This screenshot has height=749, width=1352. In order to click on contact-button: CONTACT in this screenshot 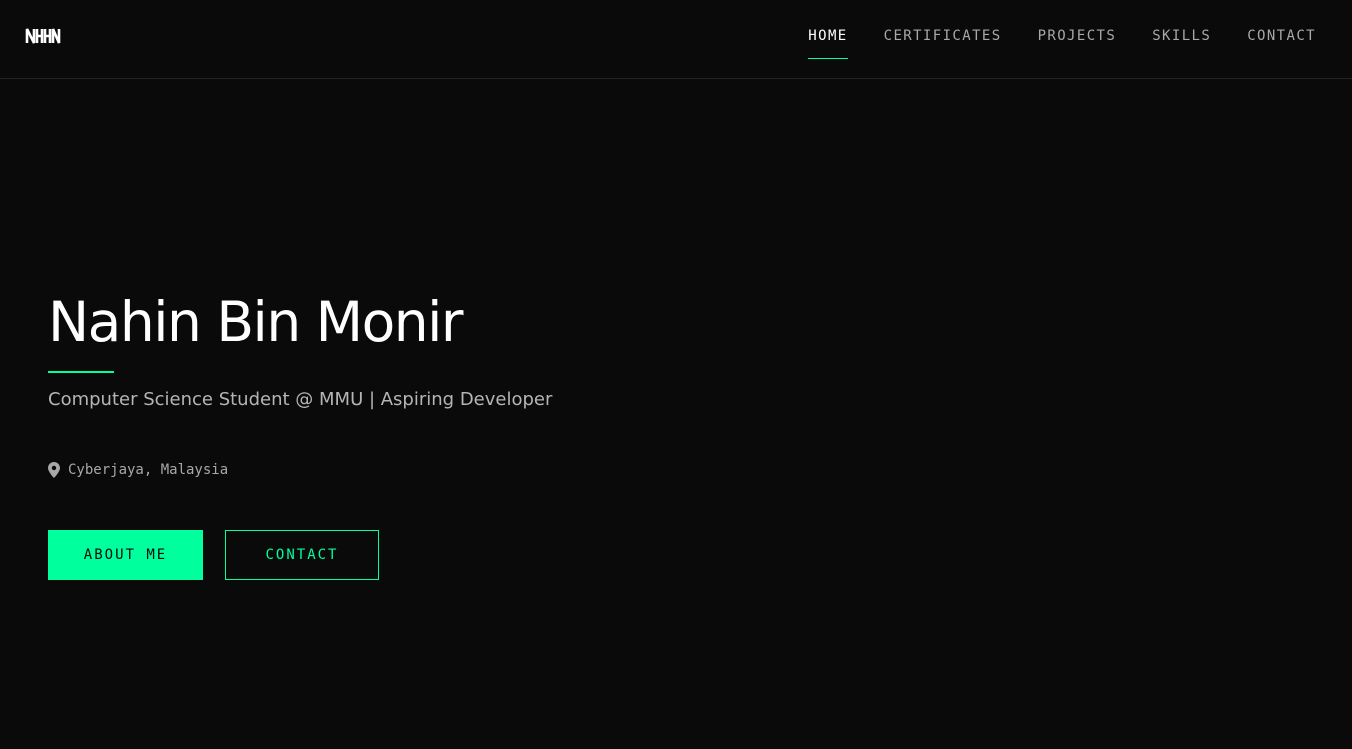, I will do `click(302, 555)`.